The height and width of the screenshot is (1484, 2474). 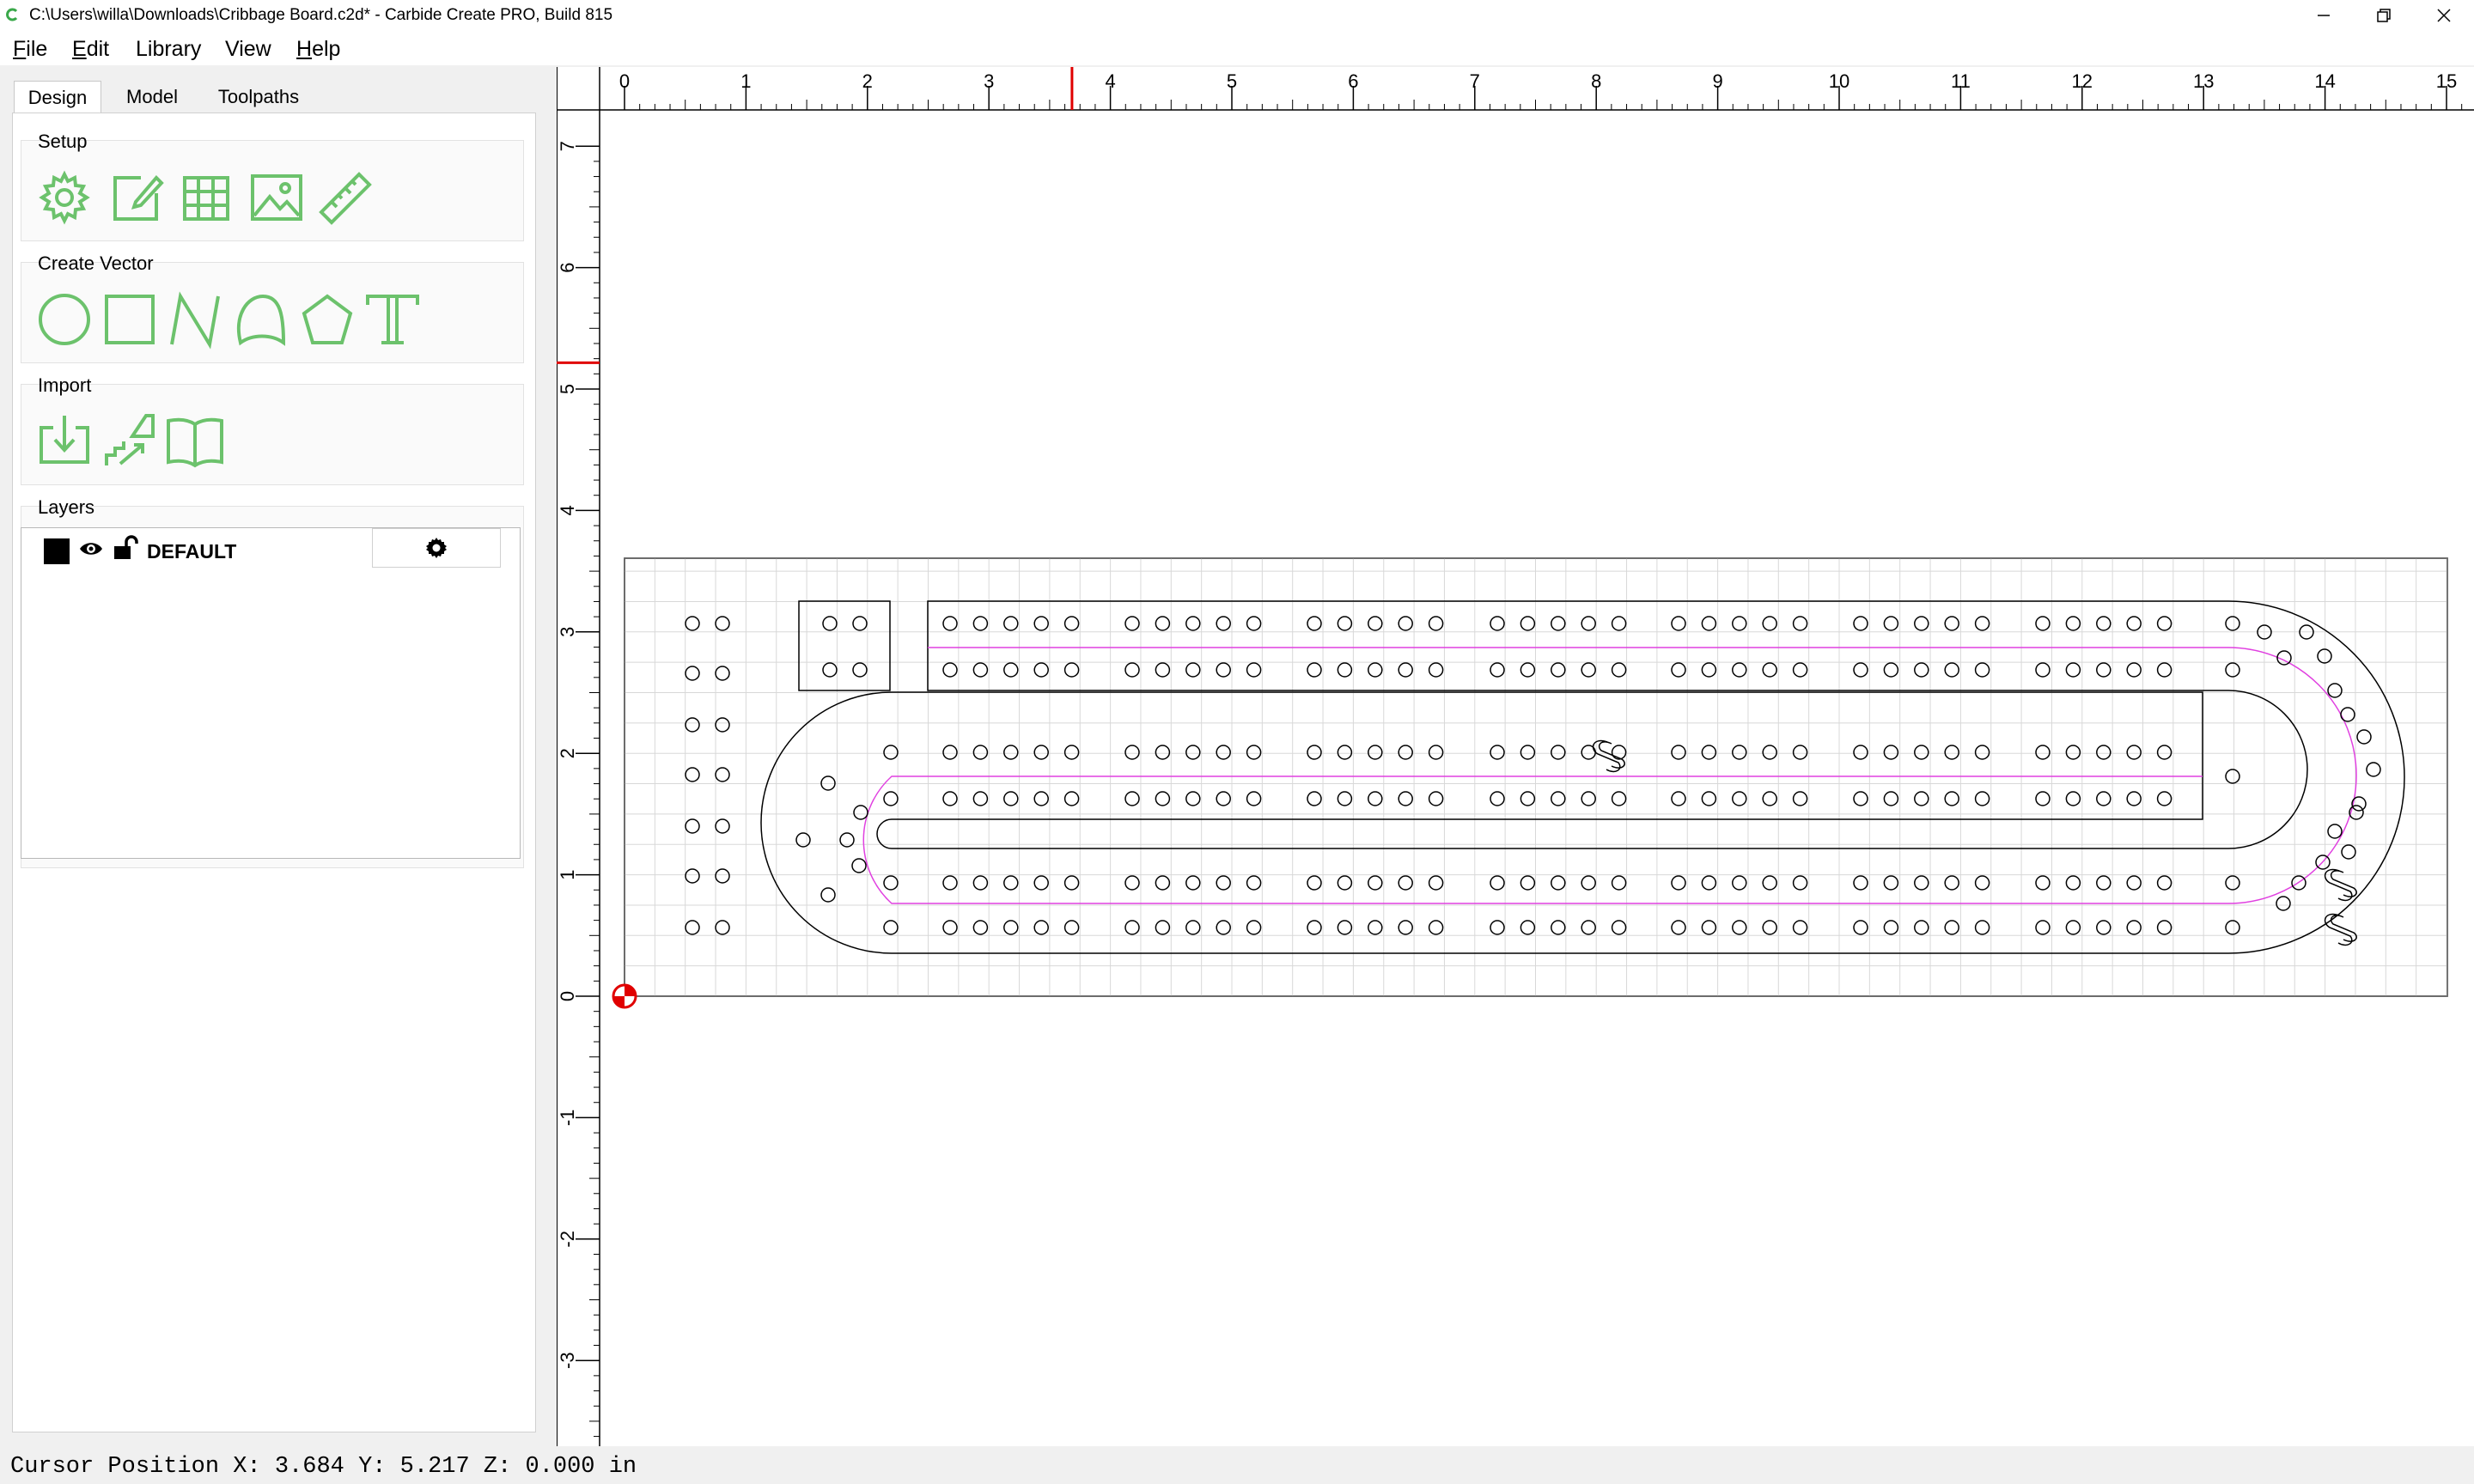 What do you see at coordinates (567, 632) in the screenshot?
I see `ruler-y-label: 3` at bounding box center [567, 632].